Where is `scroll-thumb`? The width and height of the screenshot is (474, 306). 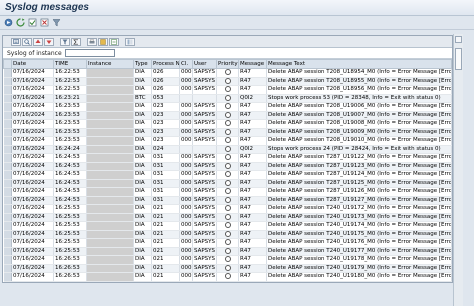 scroll-thumb is located at coordinates (458, 59).